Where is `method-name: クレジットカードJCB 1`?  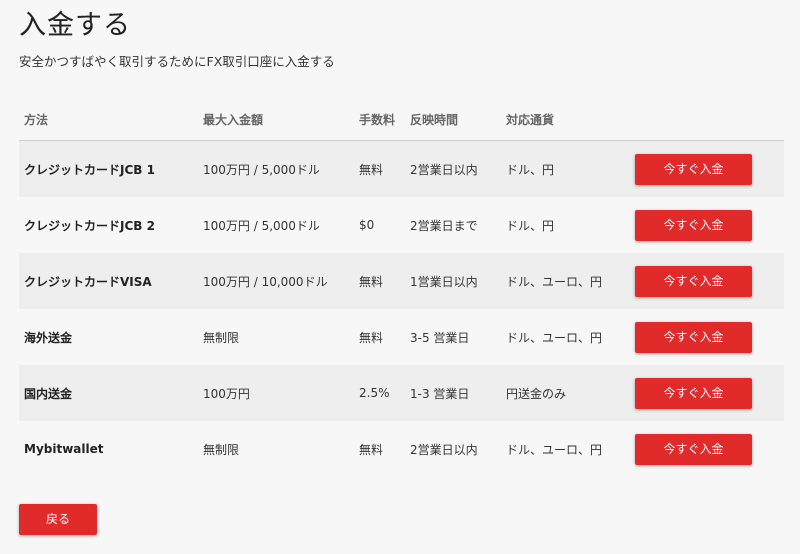 method-name: クレジットカードJCB 1 is located at coordinates (111, 168).